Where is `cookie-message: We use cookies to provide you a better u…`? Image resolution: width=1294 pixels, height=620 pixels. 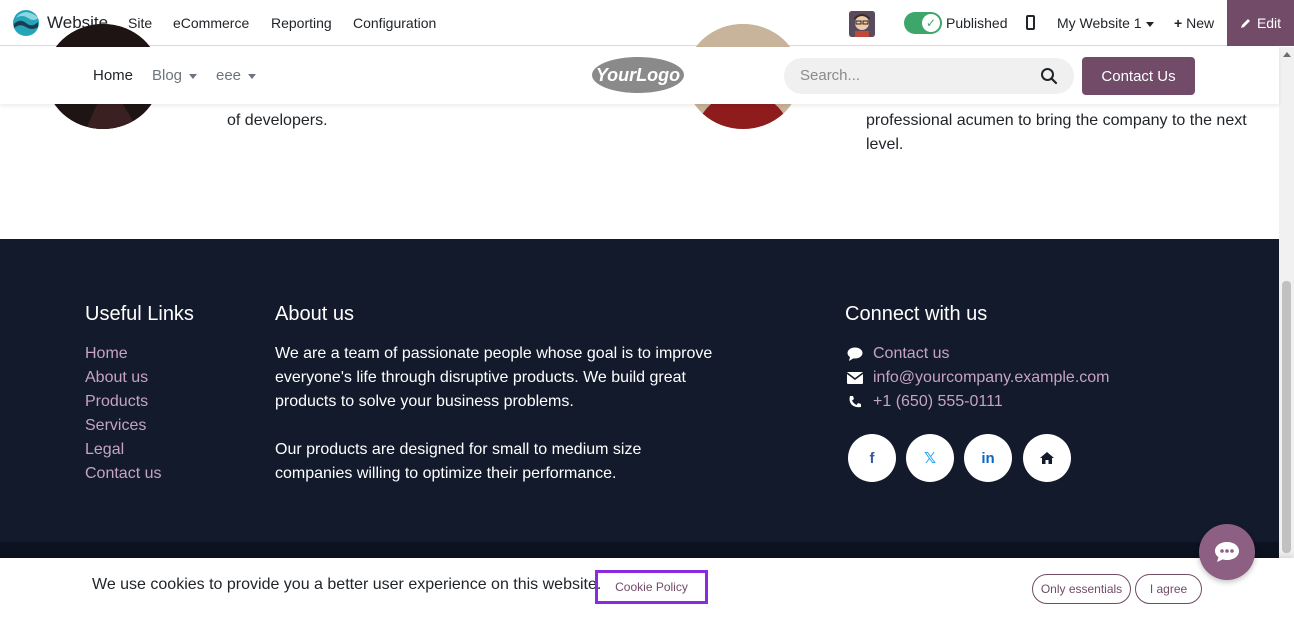 cookie-message: We use cookies to provide you a better u… is located at coordinates (347, 584).